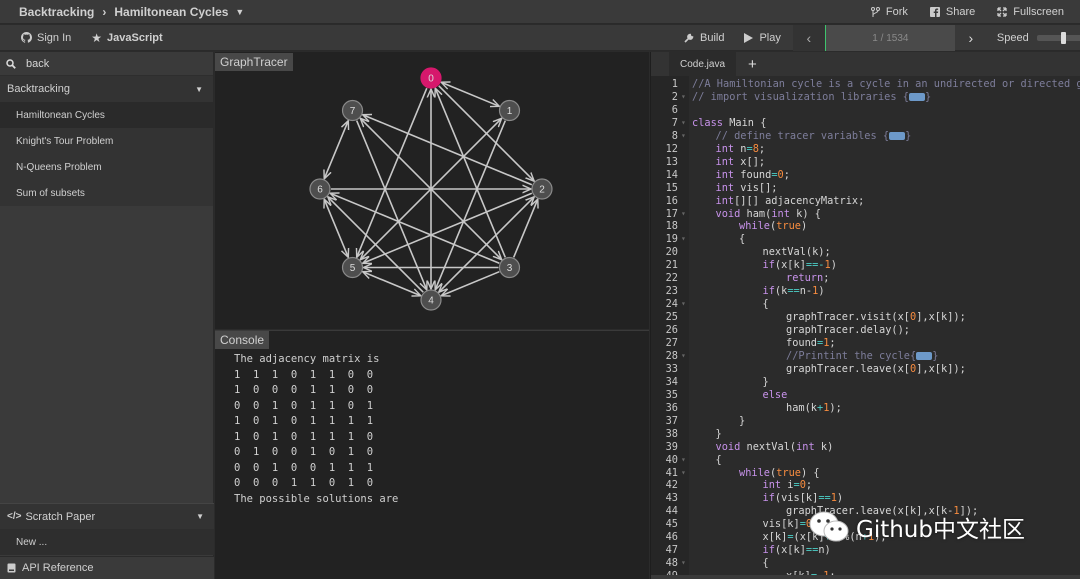  Describe the element at coordinates (304, 483) in the screenshot. I see `console-line: 0 0 0 1 1 0 1 0` at that location.